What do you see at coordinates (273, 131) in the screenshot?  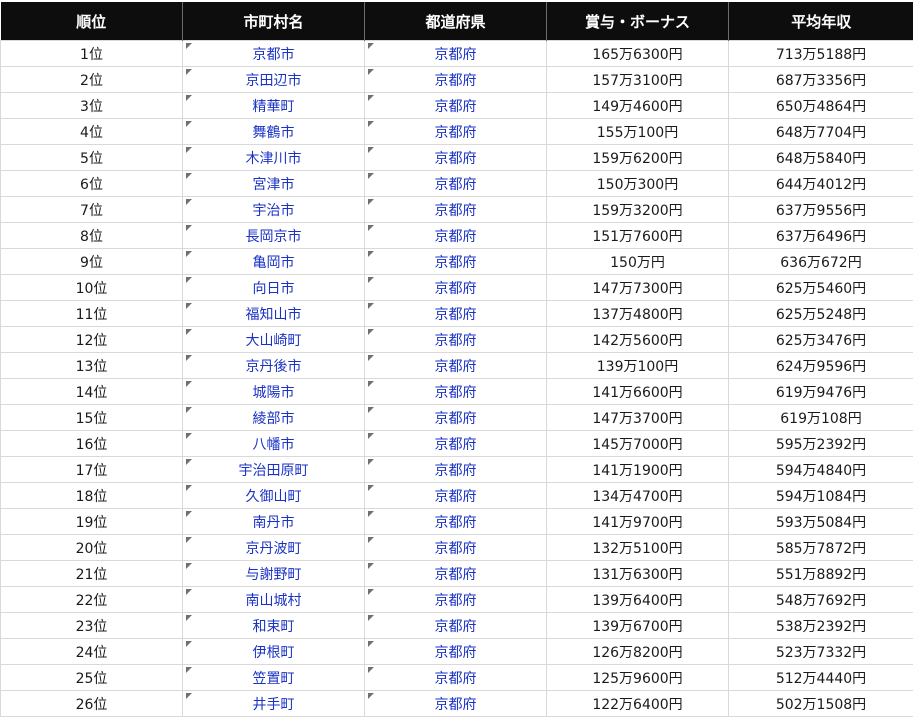 I see `municipality-link: 舞鶴市` at bounding box center [273, 131].